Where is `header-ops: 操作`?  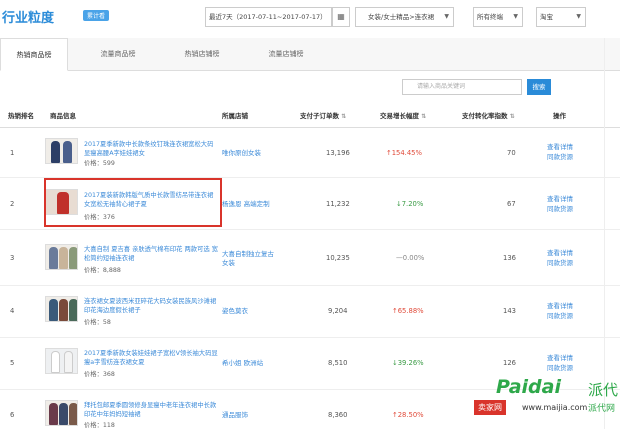 header-ops: 操作 is located at coordinates (559, 116).